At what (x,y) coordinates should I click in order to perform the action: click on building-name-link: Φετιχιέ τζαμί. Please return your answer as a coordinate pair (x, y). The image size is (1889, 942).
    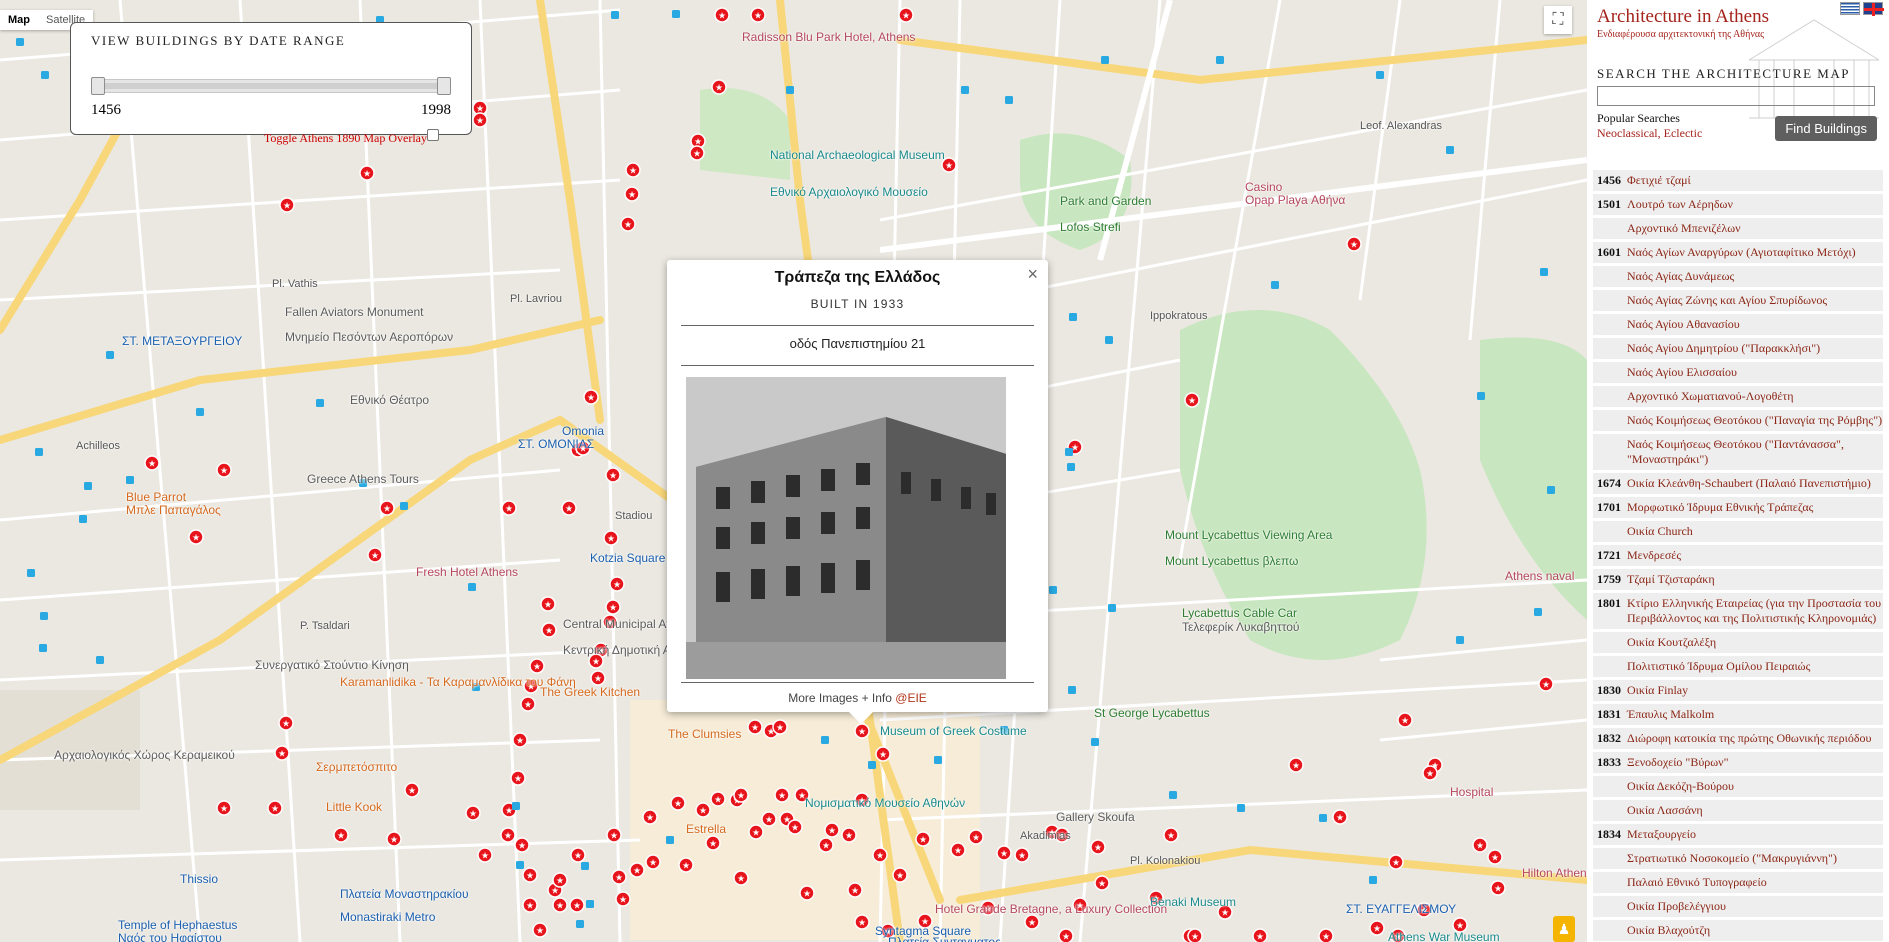
    Looking at the image, I should click on (1659, 180).